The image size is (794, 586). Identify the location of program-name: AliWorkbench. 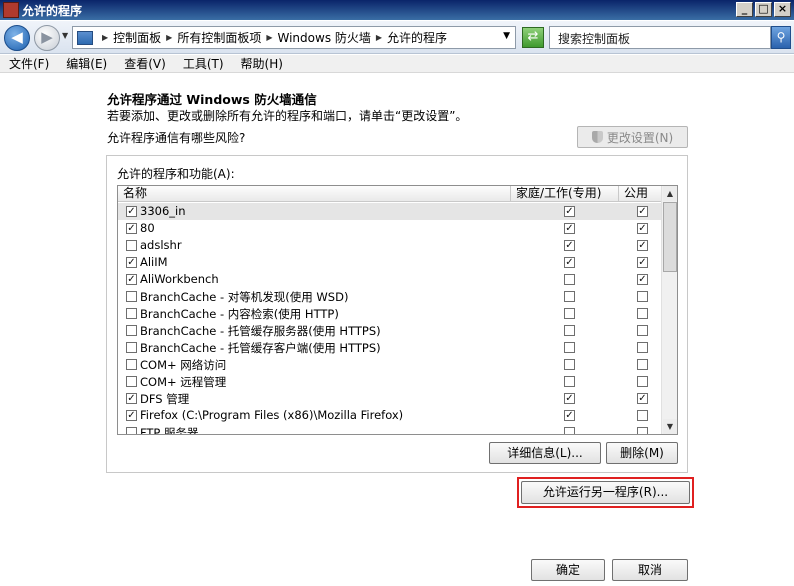
(179, 279).